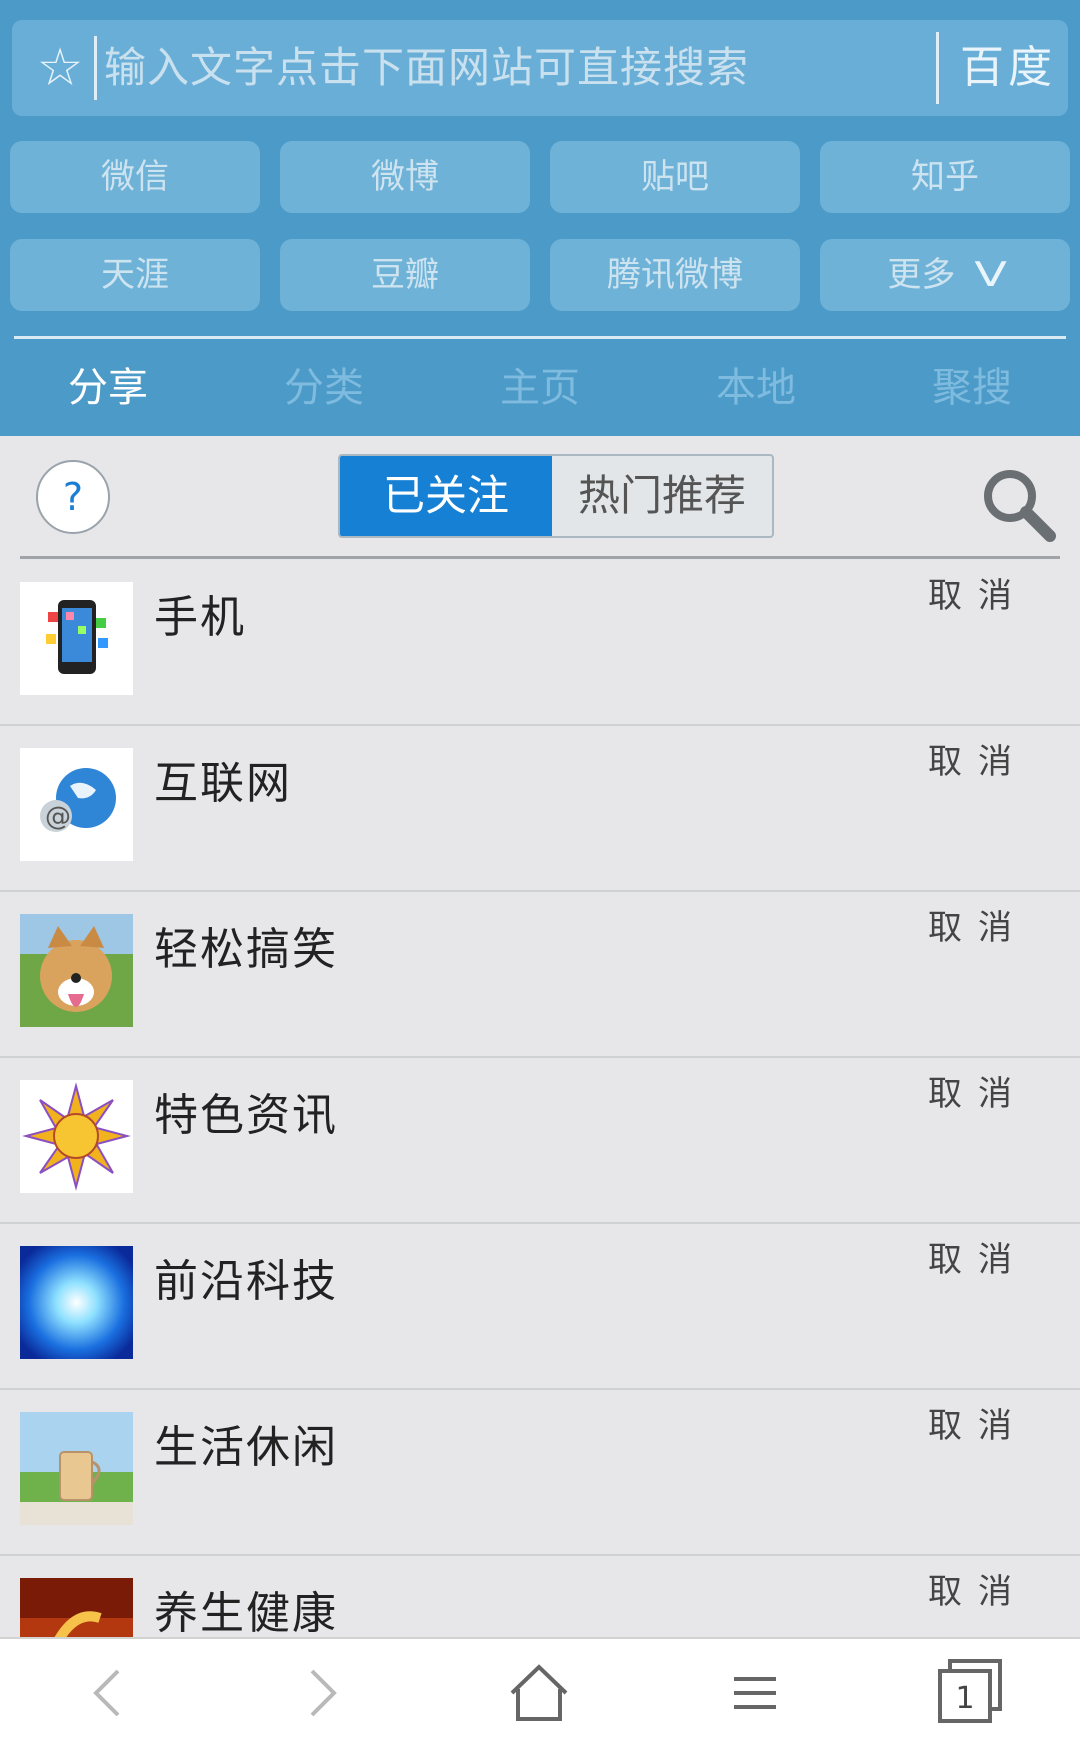 The height and width of the screenshot is (1743, 1080). What do you see at coordinates (76, 970) in the screenshot?
I see `laughing-dog-thumbnail` at bounding box center [76, 970].